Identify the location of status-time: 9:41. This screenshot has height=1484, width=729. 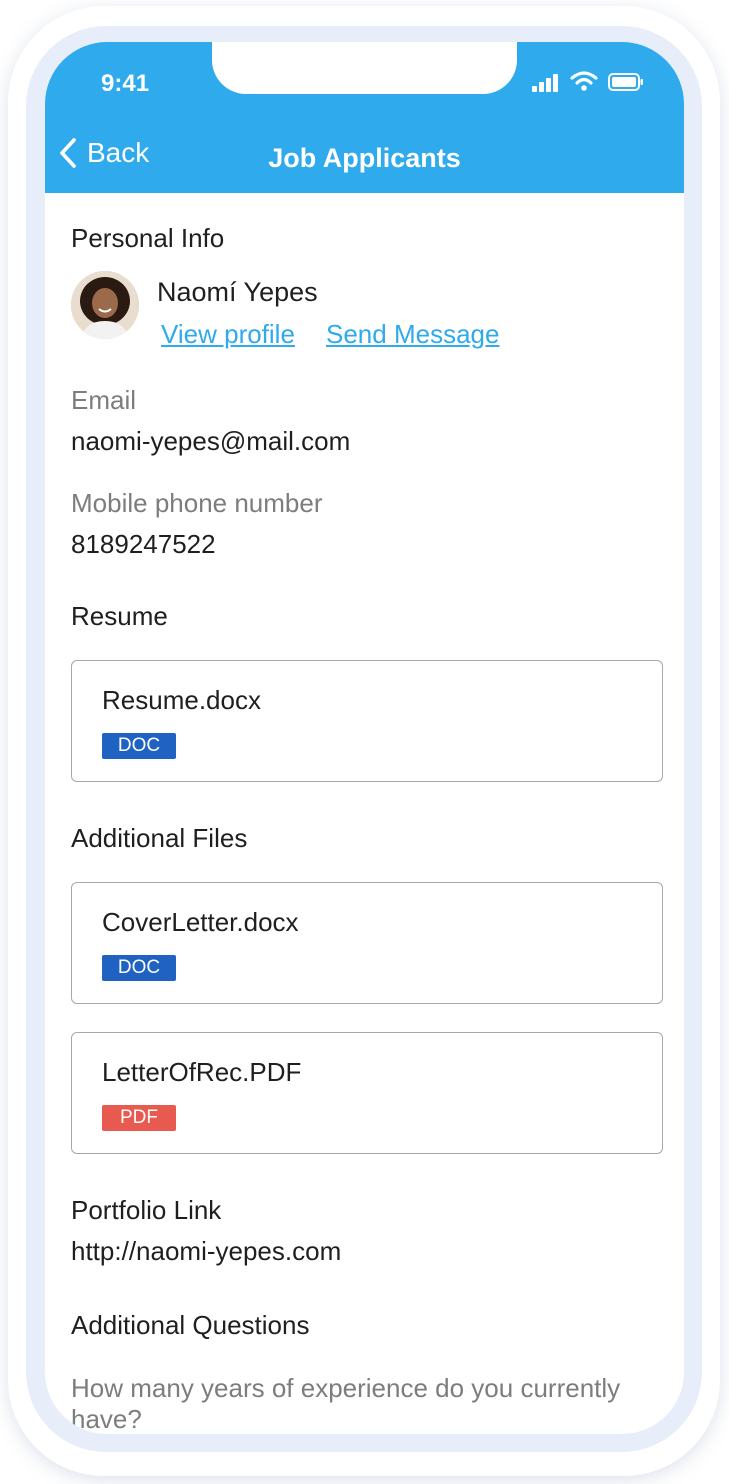
(125, 83).